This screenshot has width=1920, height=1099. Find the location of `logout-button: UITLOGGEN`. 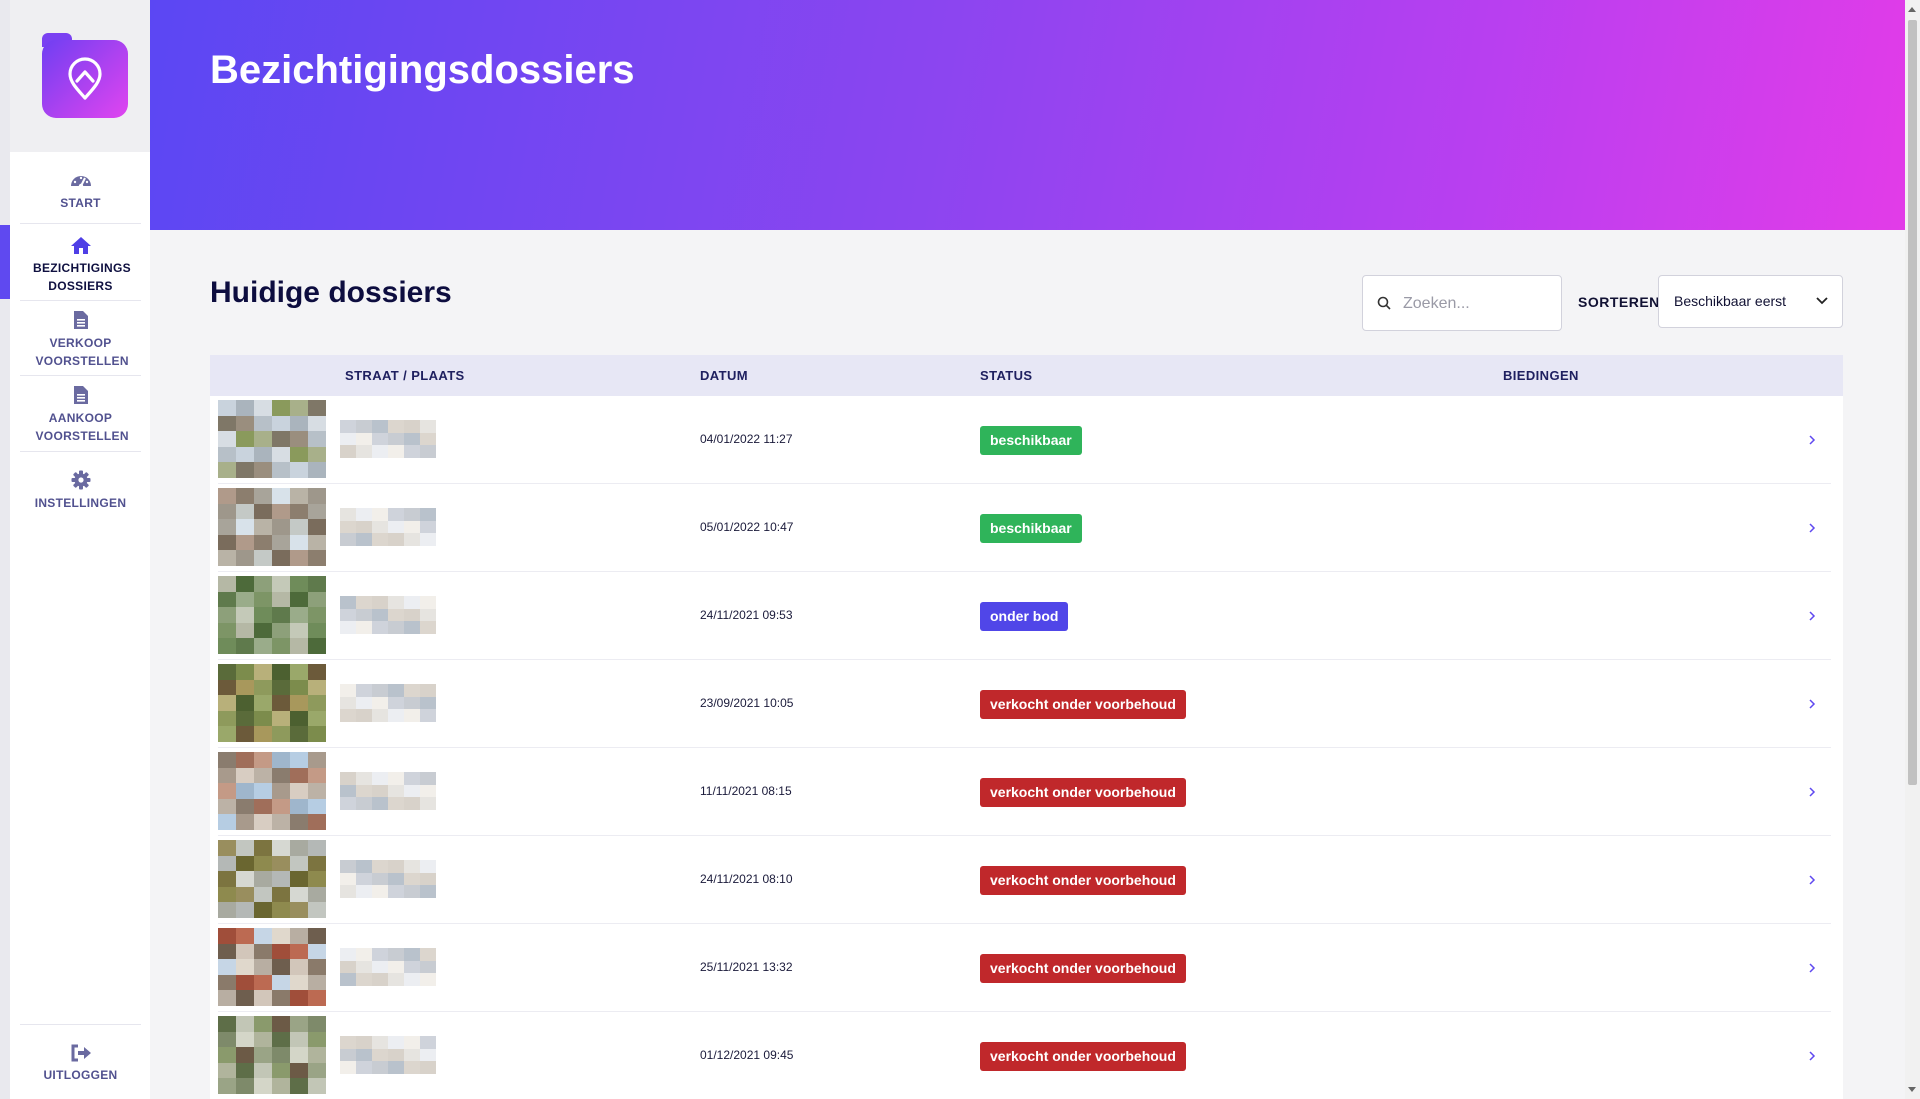

logout-button: UITLOGGEN is located at coordinates (80, 1064).